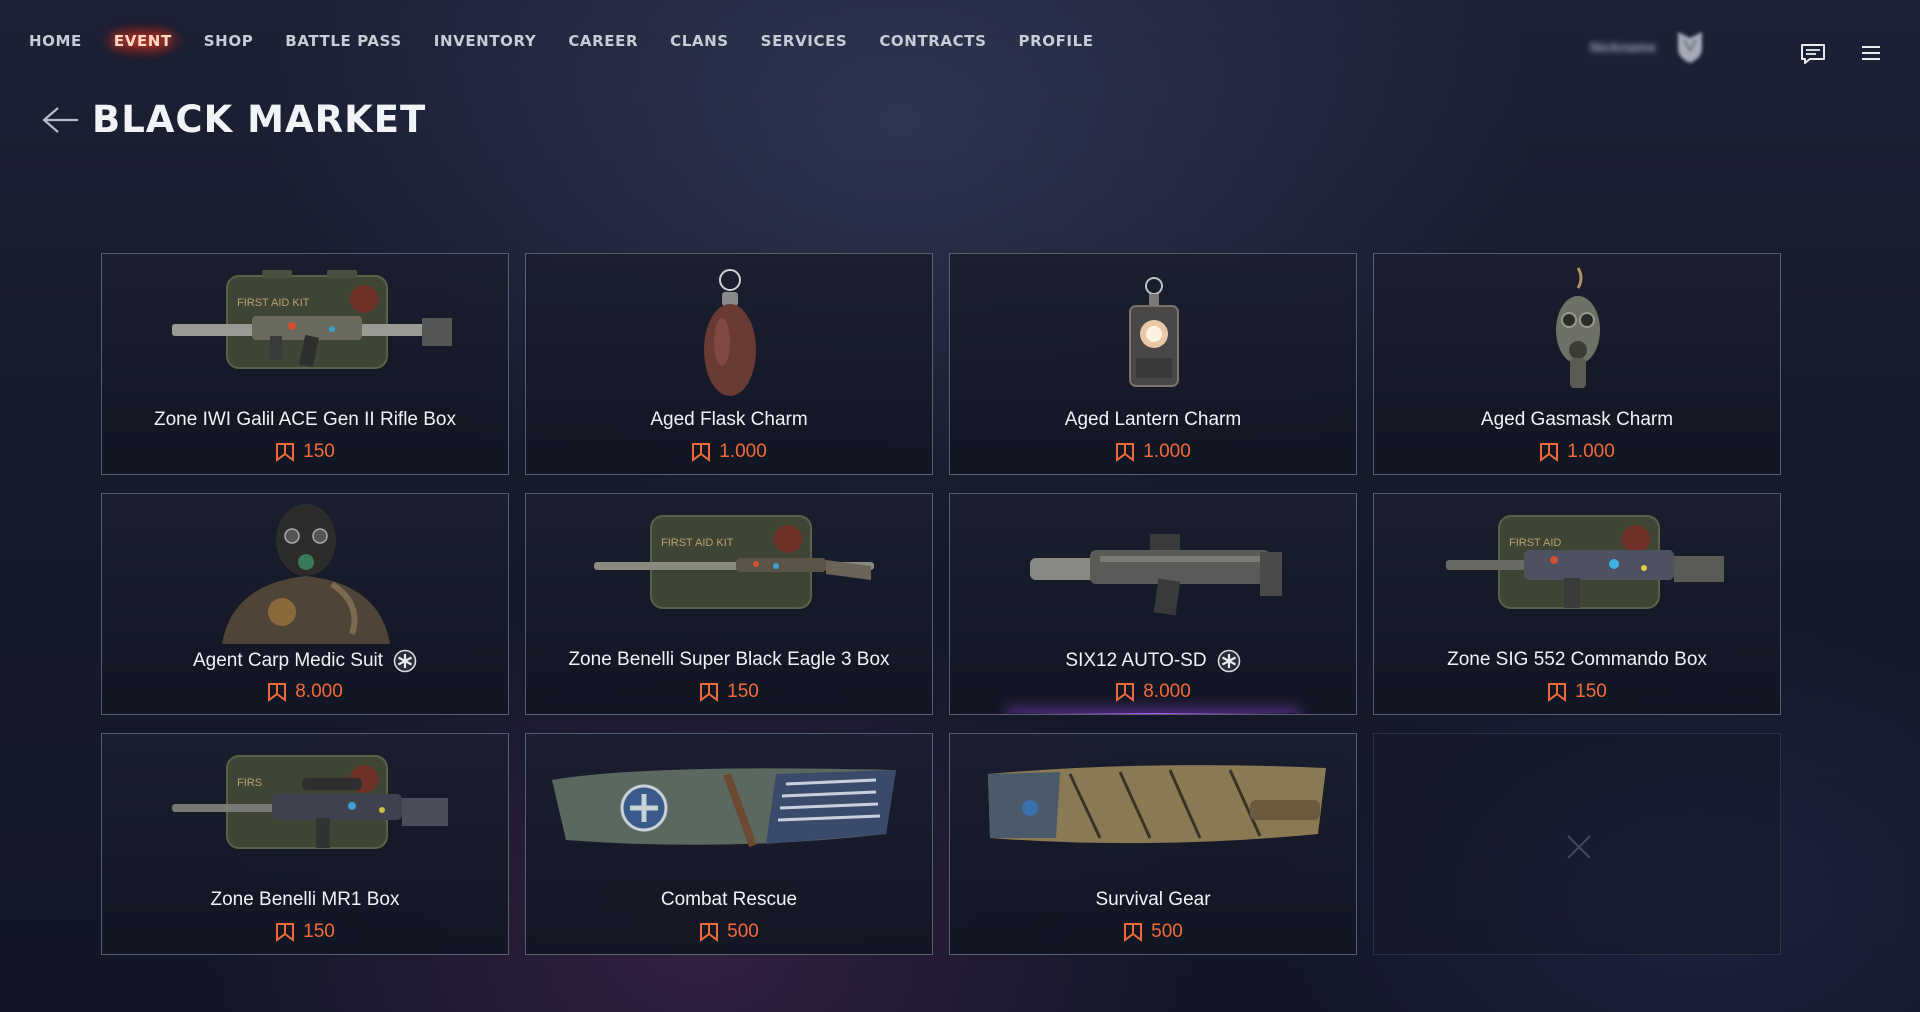 Image resolution: width=1920 pixels, height=1012 pixels. I want to click on item-card: SIX12 AUTO-SD 8.000, so click(1153, 604).